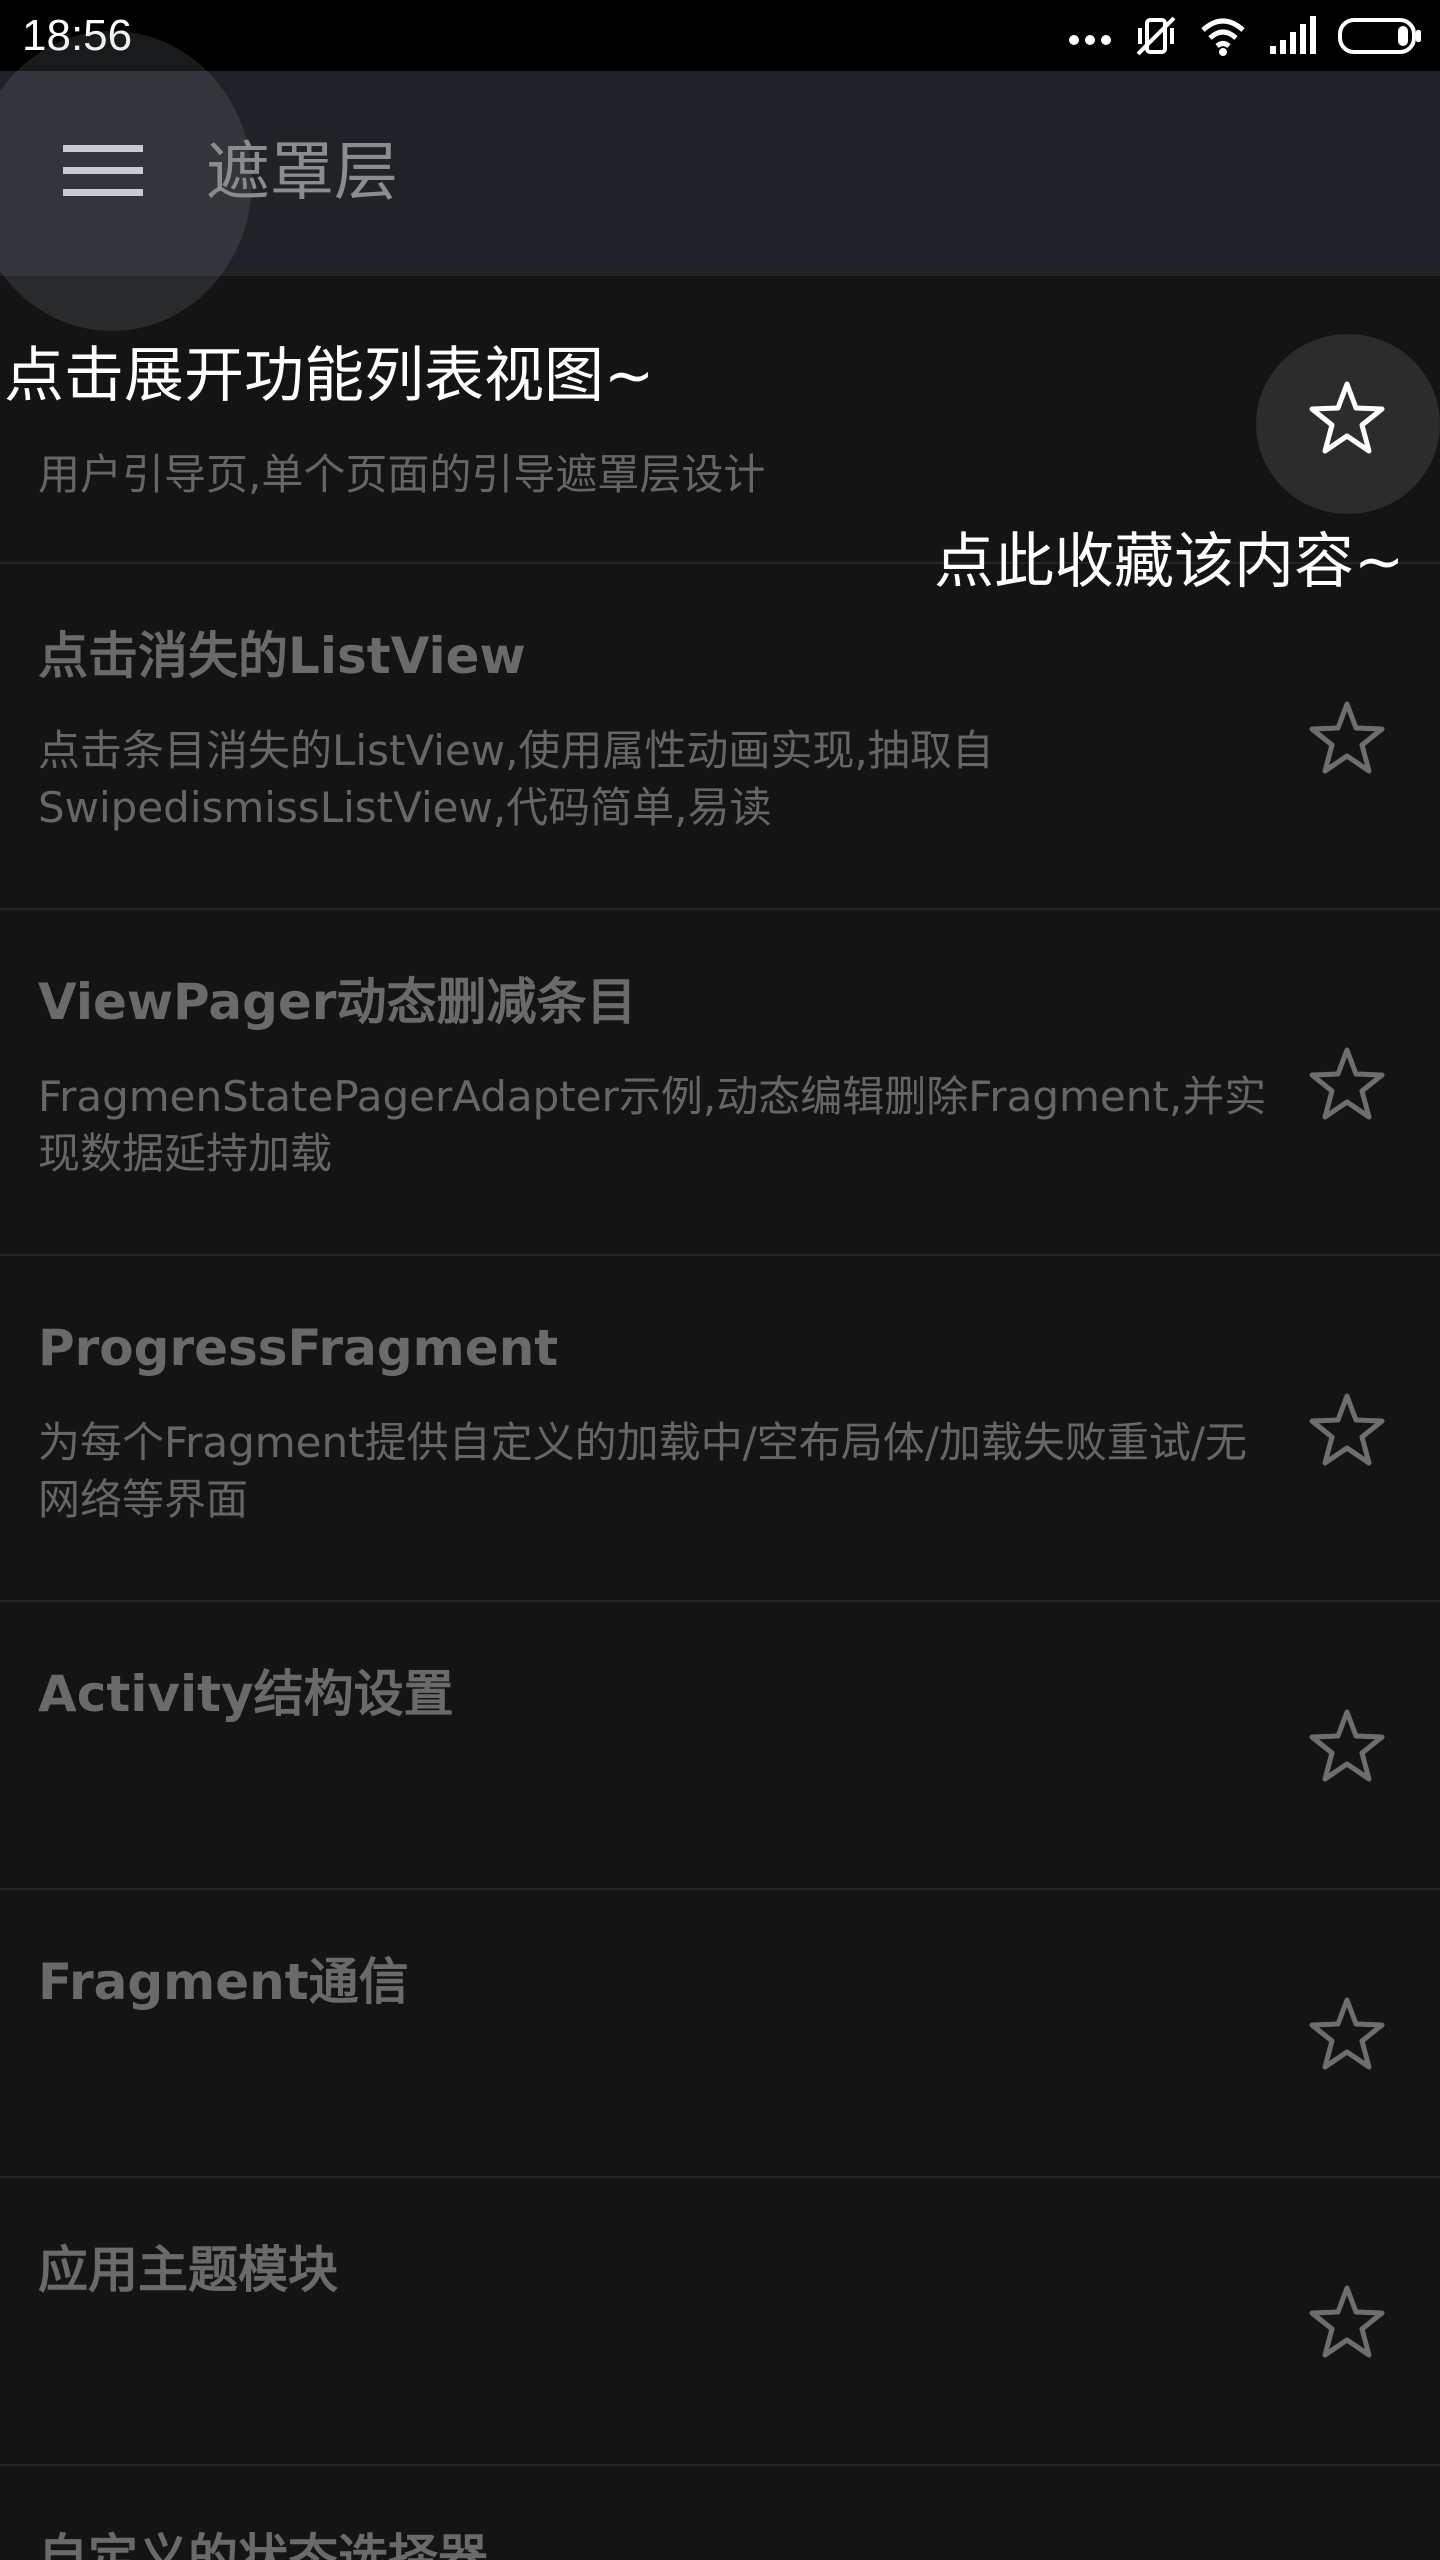  What do you see at coordinates (246, 1694) in the screenshot?
I see `item-title: Activity结构设置` at bounding box center [246, 1694].